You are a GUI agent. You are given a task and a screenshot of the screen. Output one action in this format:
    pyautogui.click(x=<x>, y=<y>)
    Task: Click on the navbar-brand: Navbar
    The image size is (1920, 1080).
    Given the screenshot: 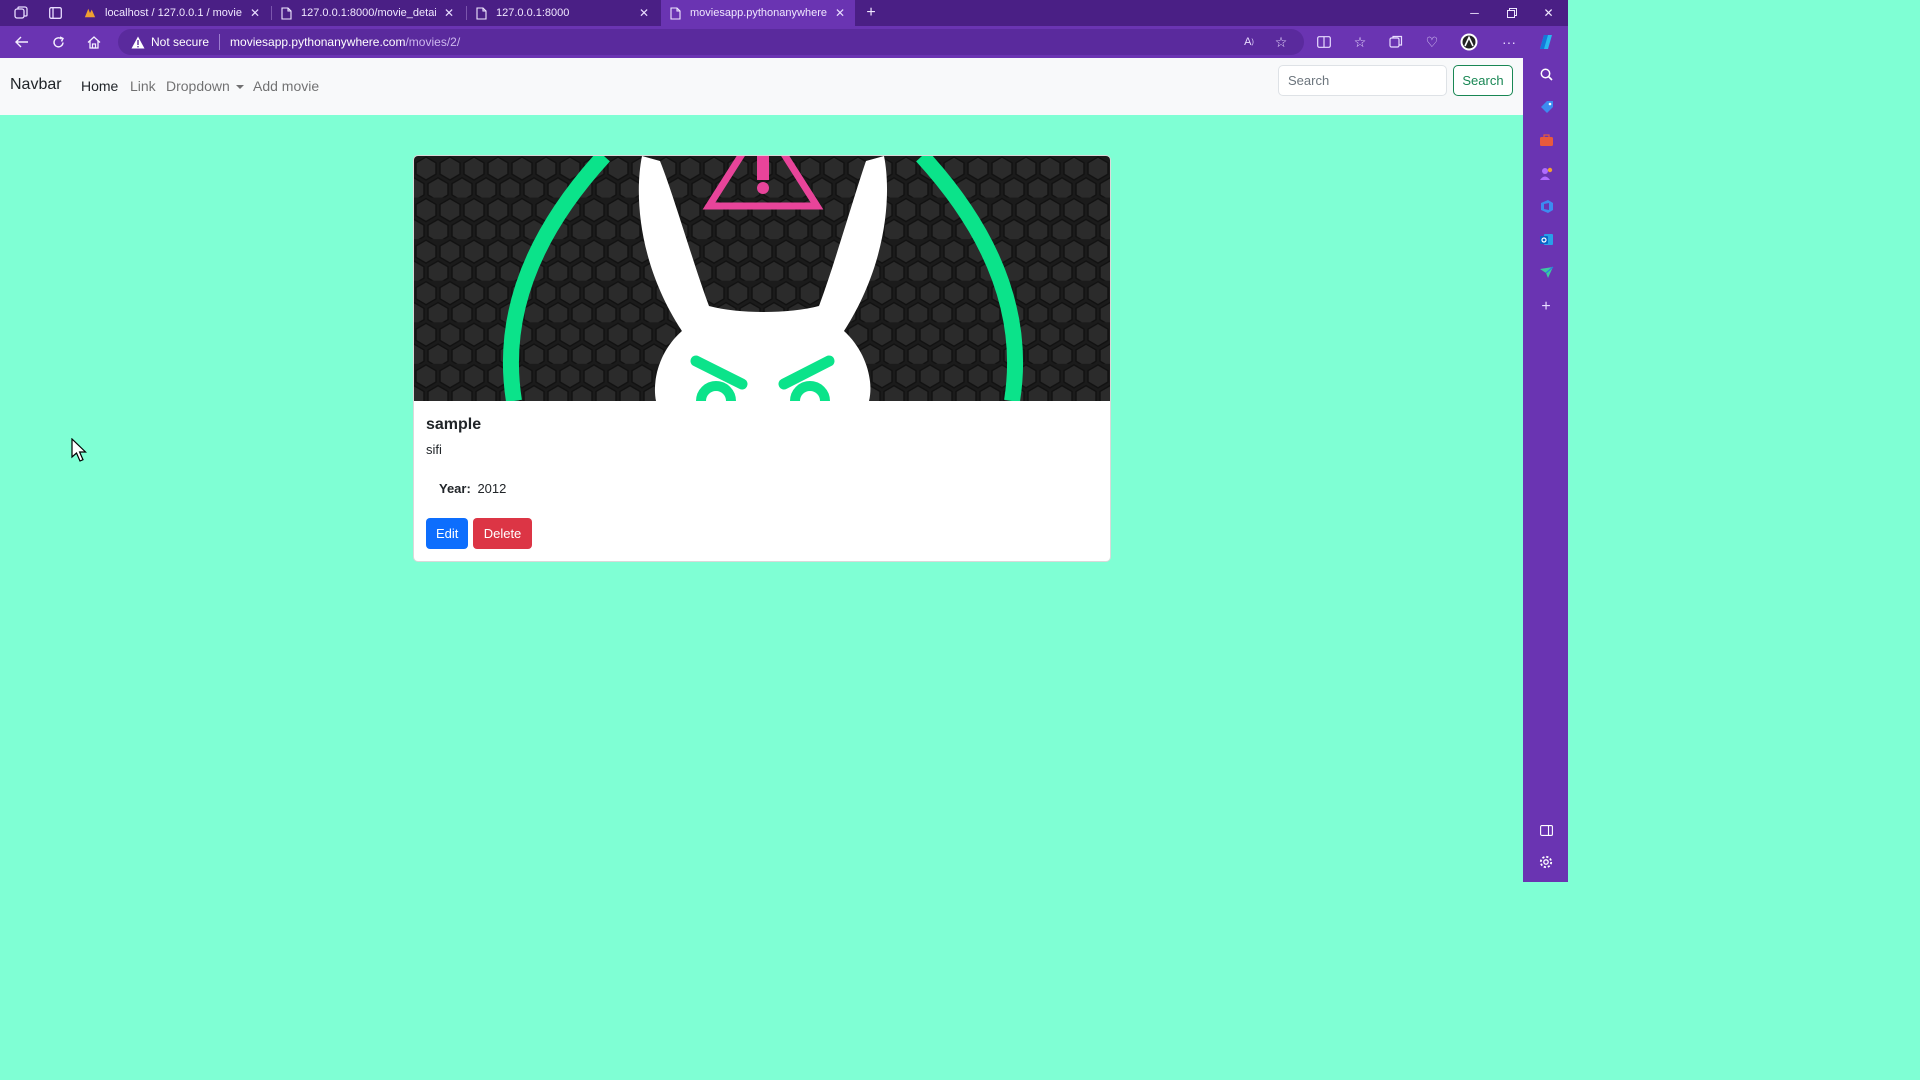 What is the action you would take?
    pyautogui.click(x=36, y=85)
    